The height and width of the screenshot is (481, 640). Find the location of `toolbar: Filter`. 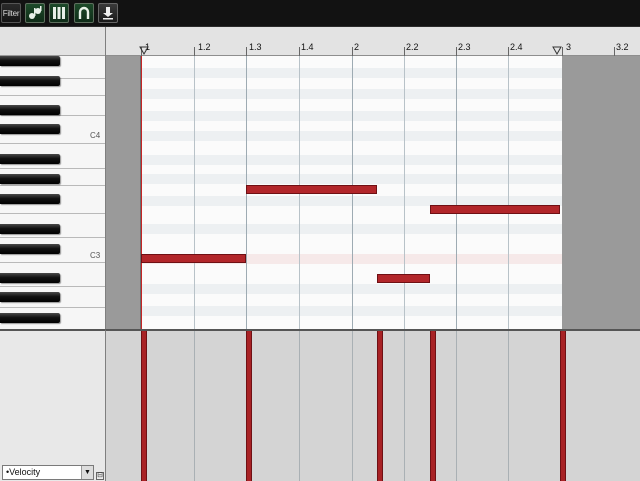

toolbar: Filter is located at coordinates (320, 13).